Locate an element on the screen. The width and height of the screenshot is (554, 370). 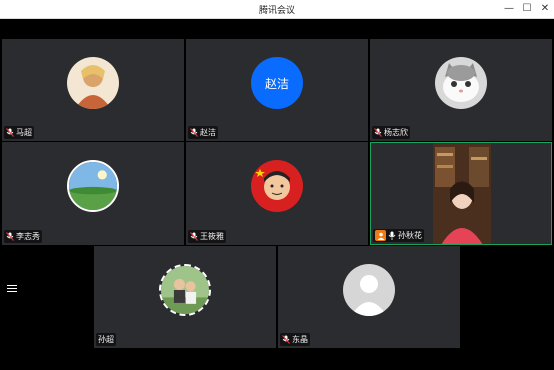
participant-tile: 赵洁 赵洁 is located at coordinates (277, 90).